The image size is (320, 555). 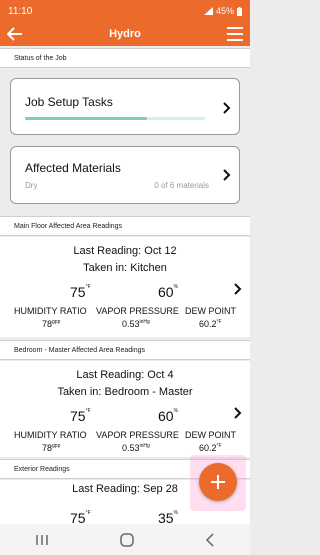 I want to click on system-nav-bar, so click(x=125, y=539).